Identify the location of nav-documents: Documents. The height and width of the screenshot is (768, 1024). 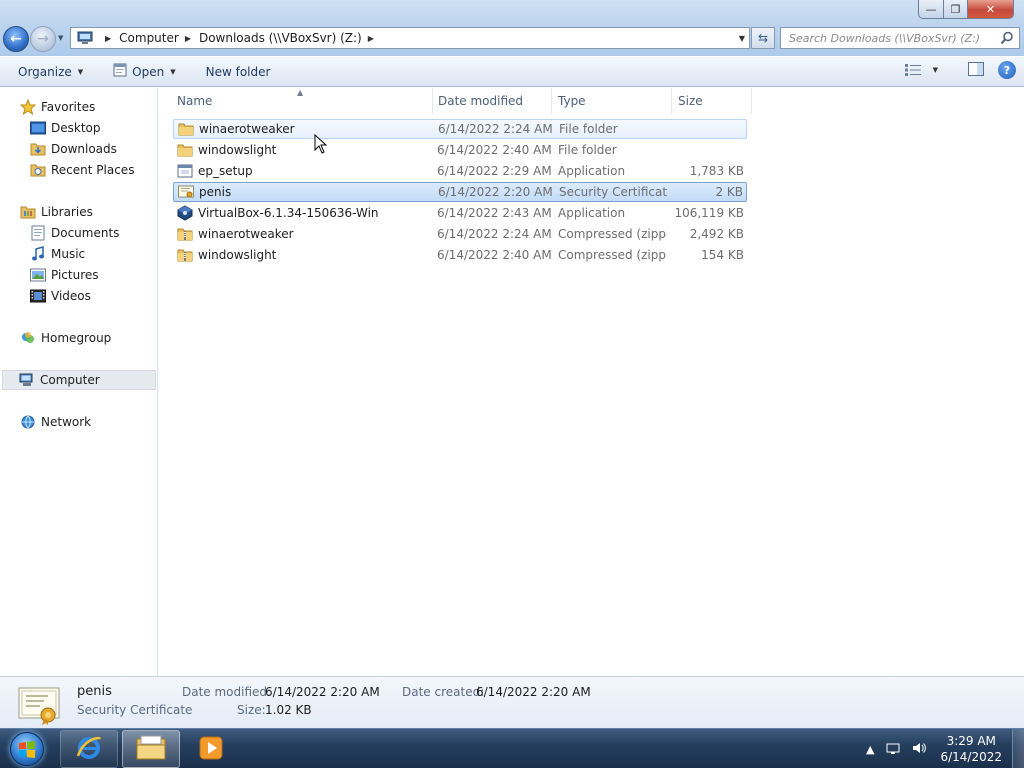
(74, 233).